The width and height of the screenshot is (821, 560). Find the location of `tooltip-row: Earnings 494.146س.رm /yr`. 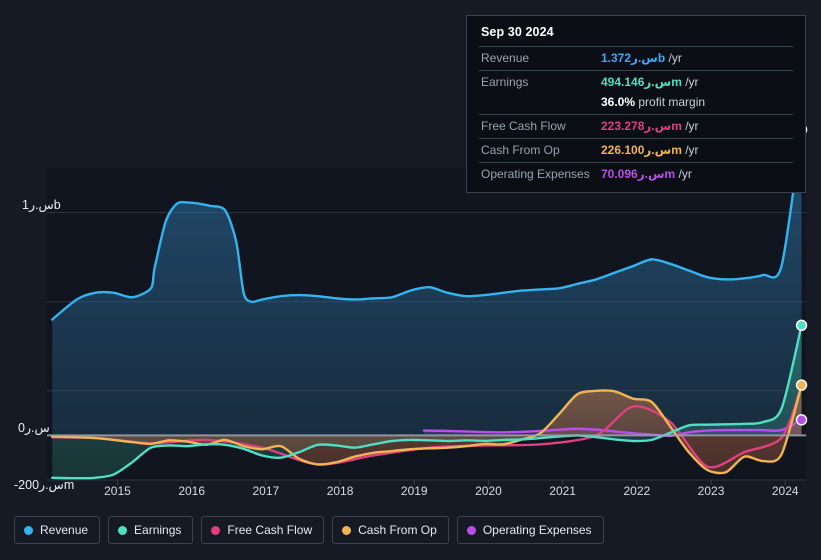

tooltip-row: Earnings 494.146س.رm /yr is located at coordinates (636, 82).